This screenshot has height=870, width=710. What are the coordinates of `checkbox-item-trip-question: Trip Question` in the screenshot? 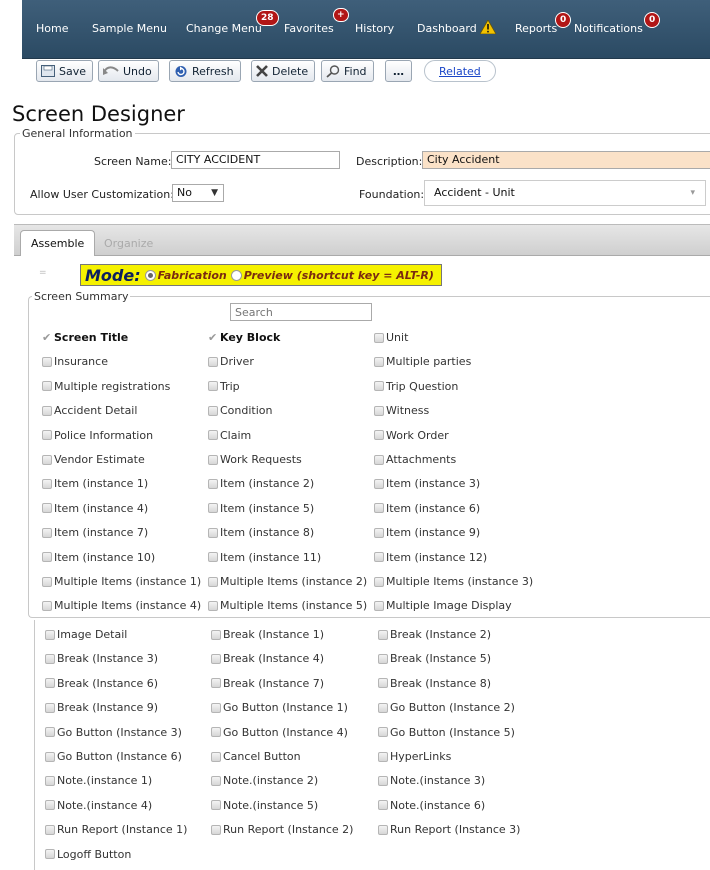 It's located at (416, 386).